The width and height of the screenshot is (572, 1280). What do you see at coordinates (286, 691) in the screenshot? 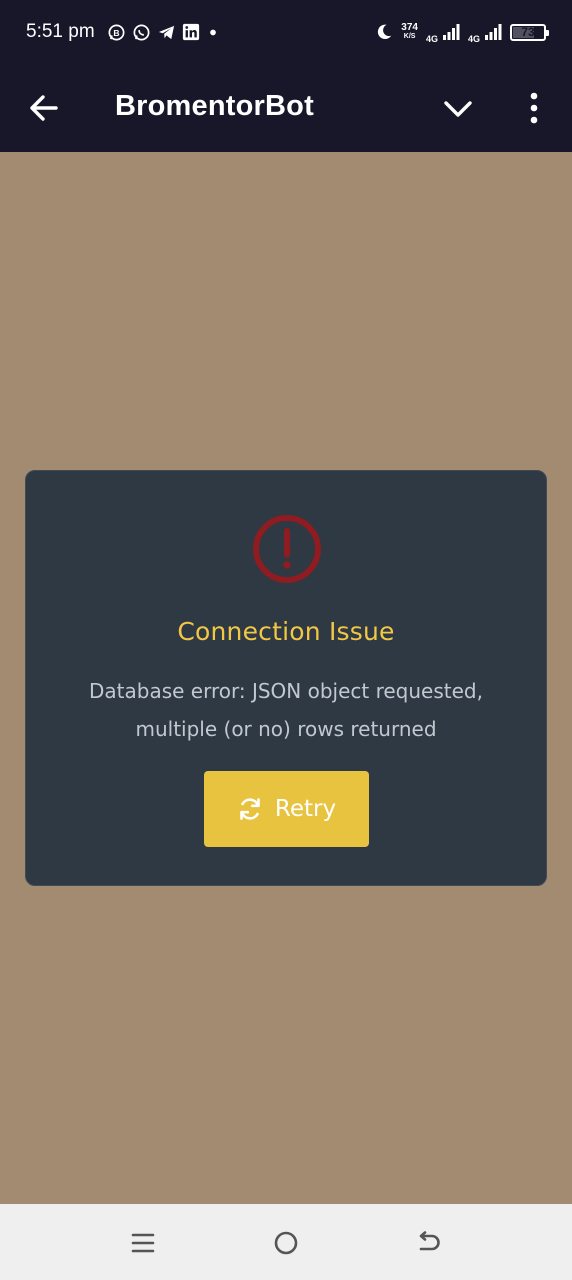
I see `error-message-line-1: Database error: JSON object requested,` at bounding box center [286, 691].